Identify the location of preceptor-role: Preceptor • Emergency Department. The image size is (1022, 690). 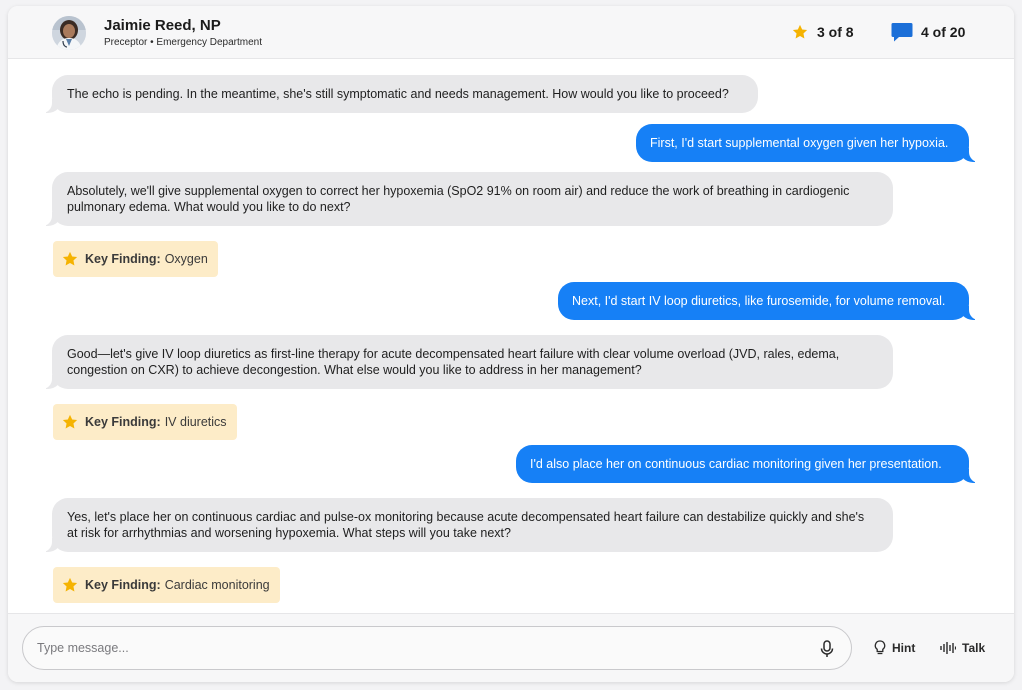
(183, 42).